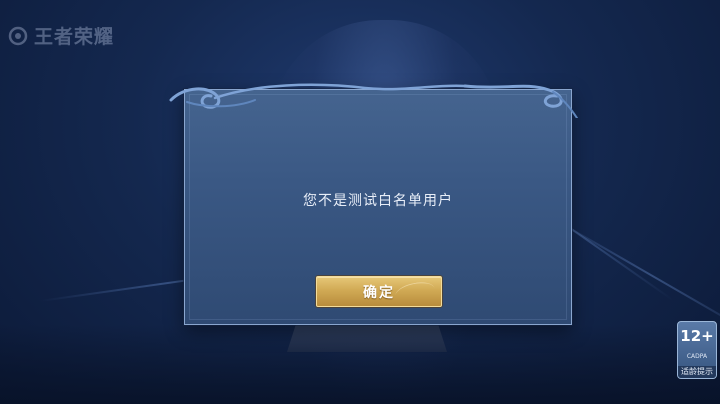  Describe the element at coordinates (373, 100) in the screenshot. I see `cloud-ornament-icon` at that location.